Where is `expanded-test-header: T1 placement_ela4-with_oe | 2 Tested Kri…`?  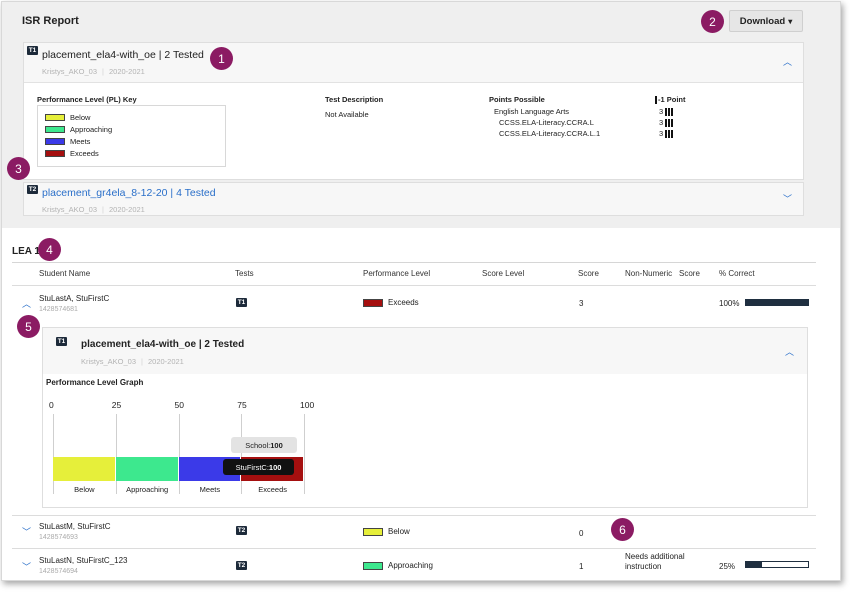
expanded-test-header: T1 placement_ela4-with_oe | 2 Tested Kri… is located at coordinates (425, 351).